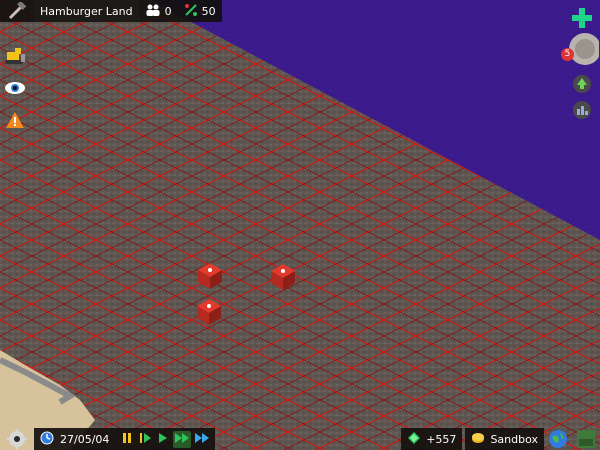 The image size is (600, 450). I want to click on hammer-icon, so click(17, 11).